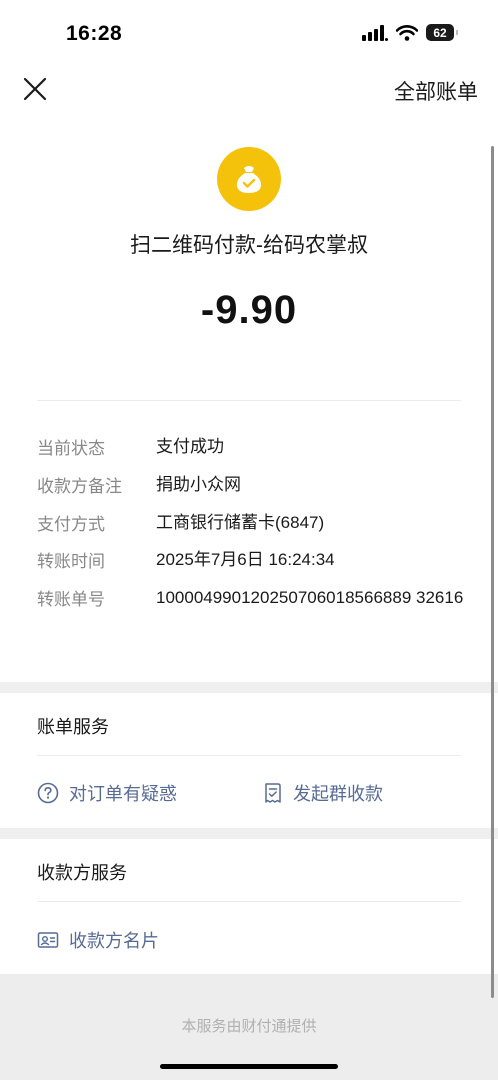 The width and height of the screenshot is (498, 1080). I want to click on wifi-icon, so click(407, 32).